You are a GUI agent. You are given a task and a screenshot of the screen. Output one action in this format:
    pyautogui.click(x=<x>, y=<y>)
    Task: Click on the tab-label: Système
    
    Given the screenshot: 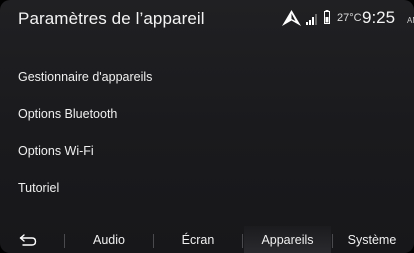 What is the action you would take?
    pyautogui.click(x=372, y=239)
    